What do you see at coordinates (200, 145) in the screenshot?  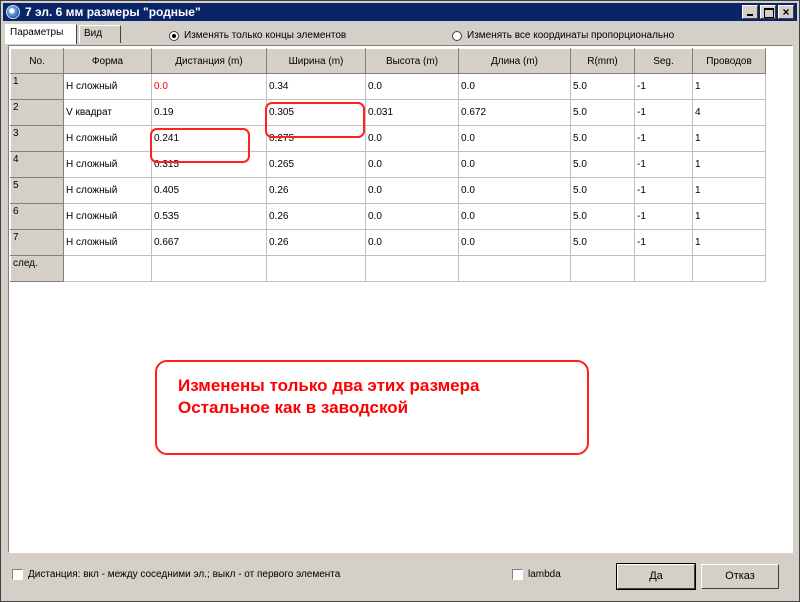 I see `highlight-distance-cell` at bounding box center [200, 145].